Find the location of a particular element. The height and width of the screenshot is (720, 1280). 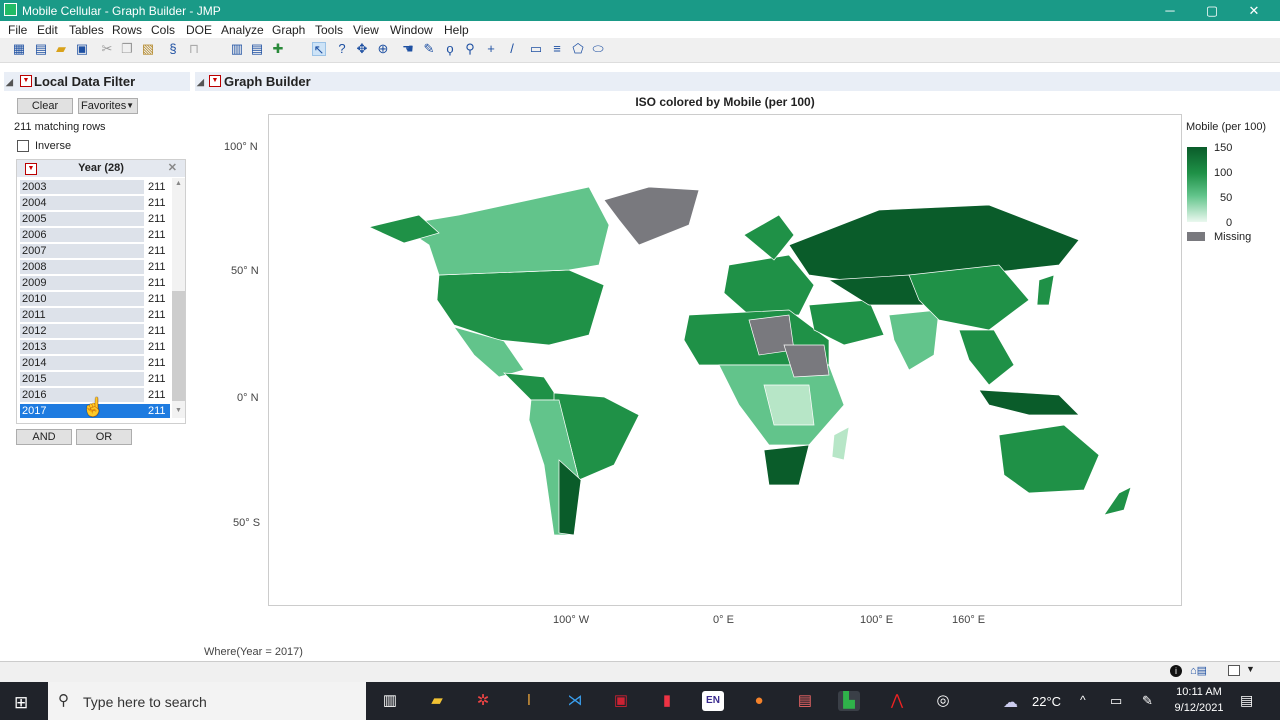

app-red-icon: ✲ is located at coordinates (483, 701).